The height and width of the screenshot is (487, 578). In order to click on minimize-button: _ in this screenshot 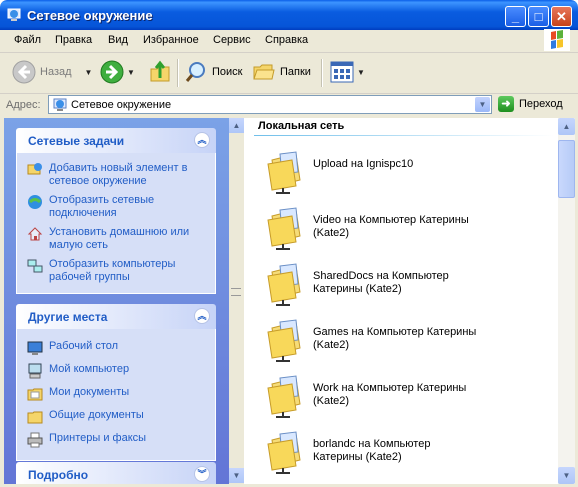, I will do `click(515, 16)`.